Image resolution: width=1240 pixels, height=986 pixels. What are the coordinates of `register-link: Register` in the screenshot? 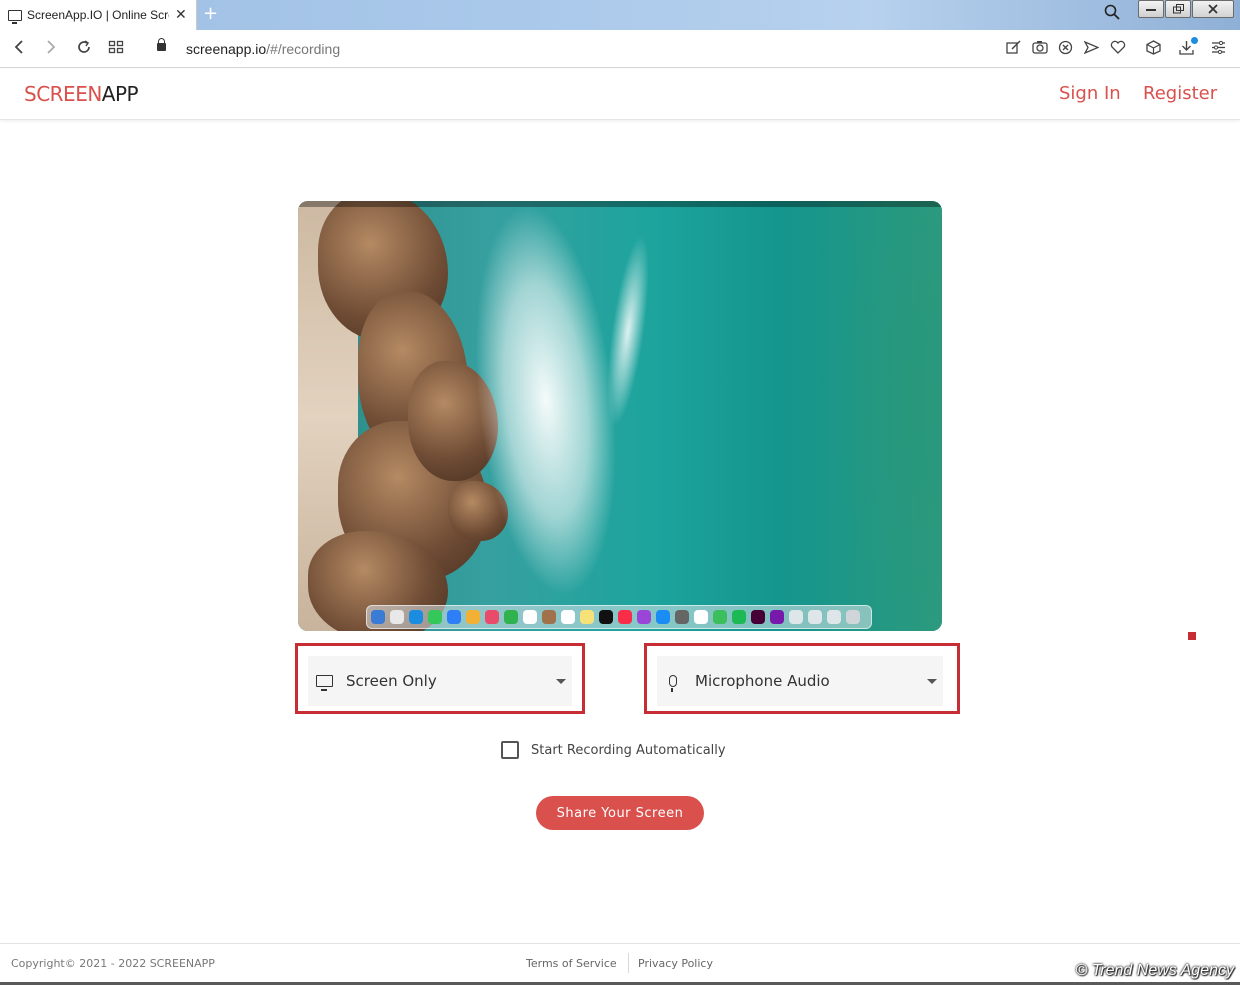 It's located at (1180, 93).